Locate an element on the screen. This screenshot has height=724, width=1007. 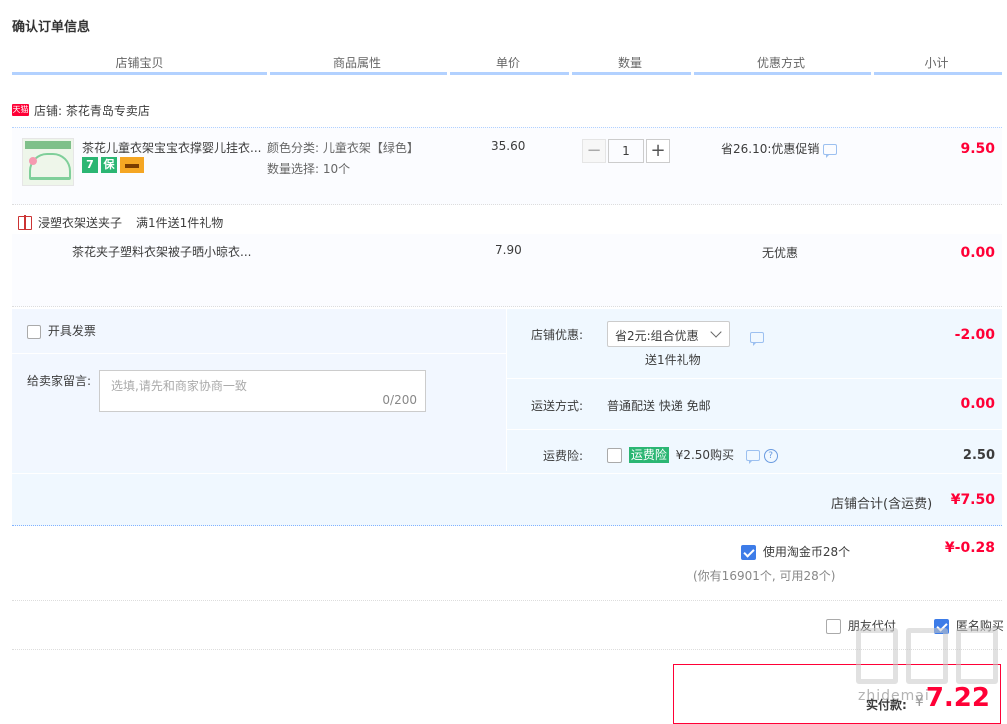
header-attributes: 商品属性 is located at coordinates (356, 63).